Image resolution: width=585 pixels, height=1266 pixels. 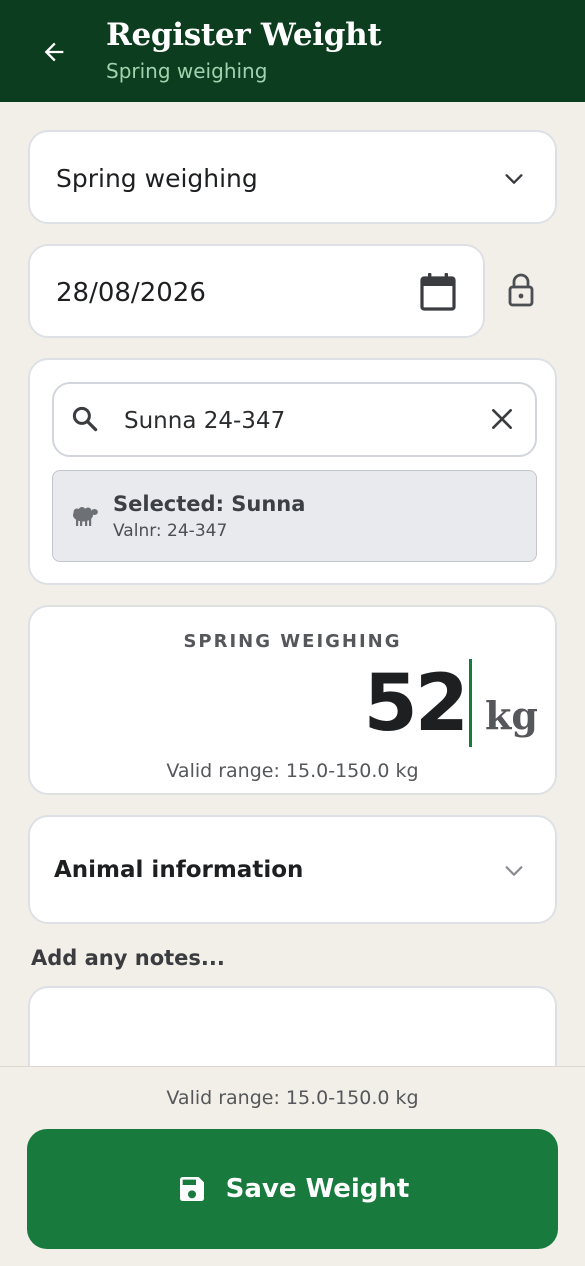 I want to click on footer-valid-range: Valid range: 15.0-150.0 kg, so click(x=292, y=1098).